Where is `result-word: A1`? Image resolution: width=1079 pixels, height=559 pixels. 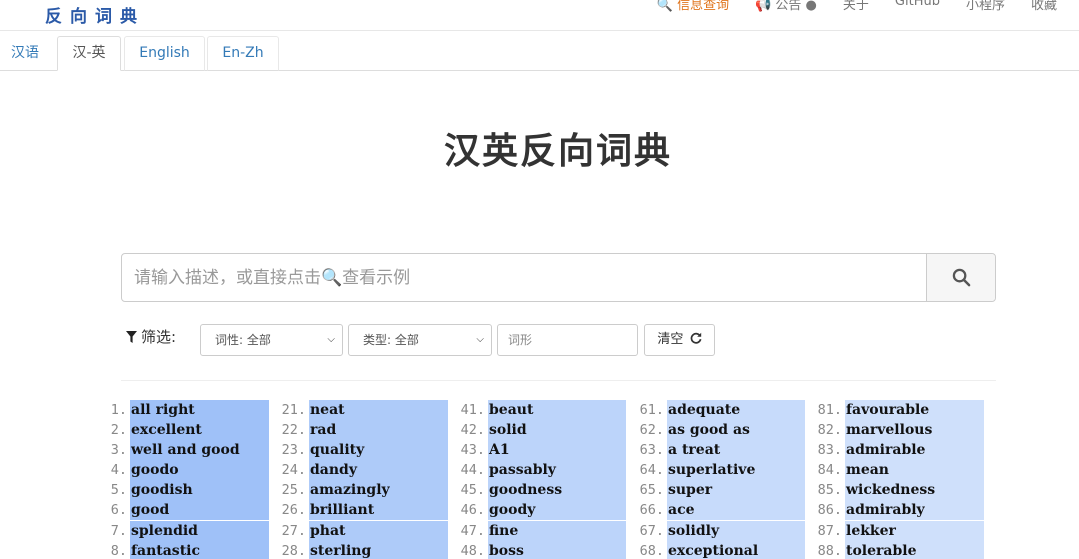 result-word: A1 is located at coordinates (557, 450).